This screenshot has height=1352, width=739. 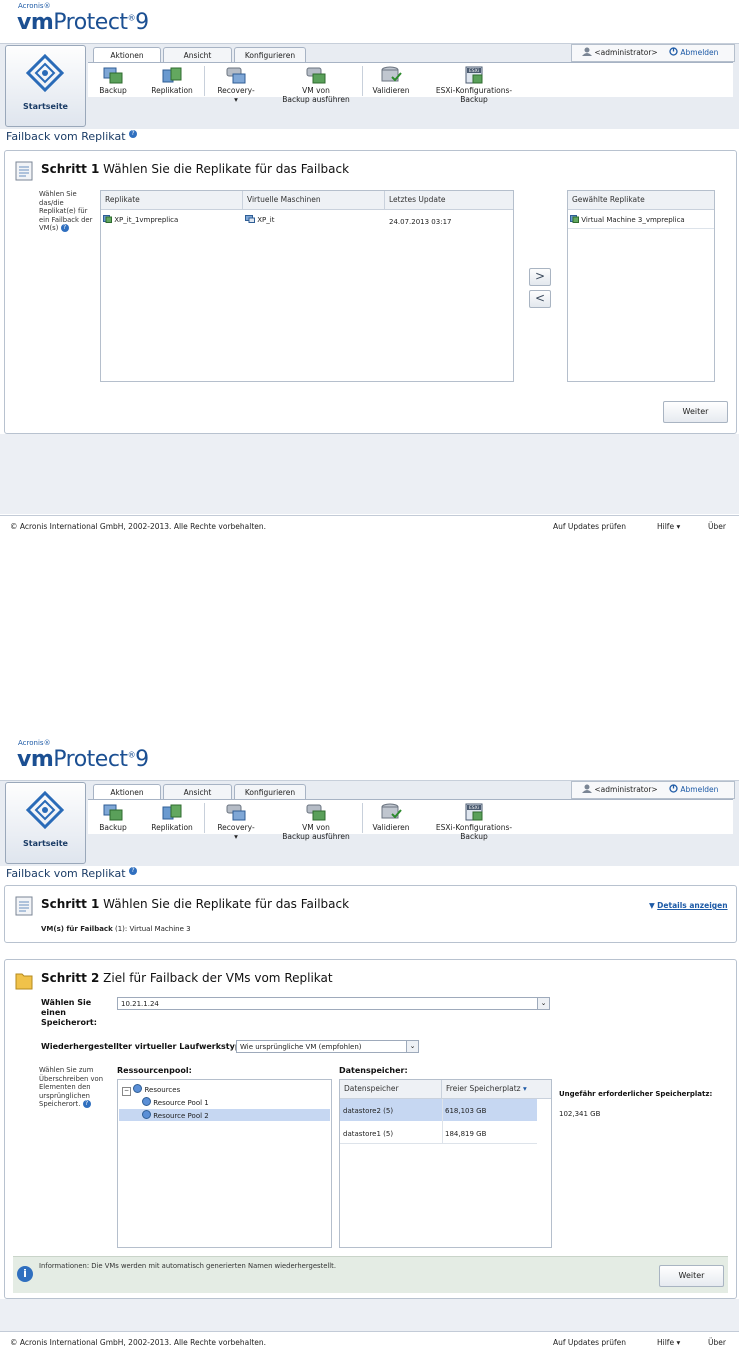 I want to click on selected-list-header: Gewählte Replikate, so click(x=641, y=200).